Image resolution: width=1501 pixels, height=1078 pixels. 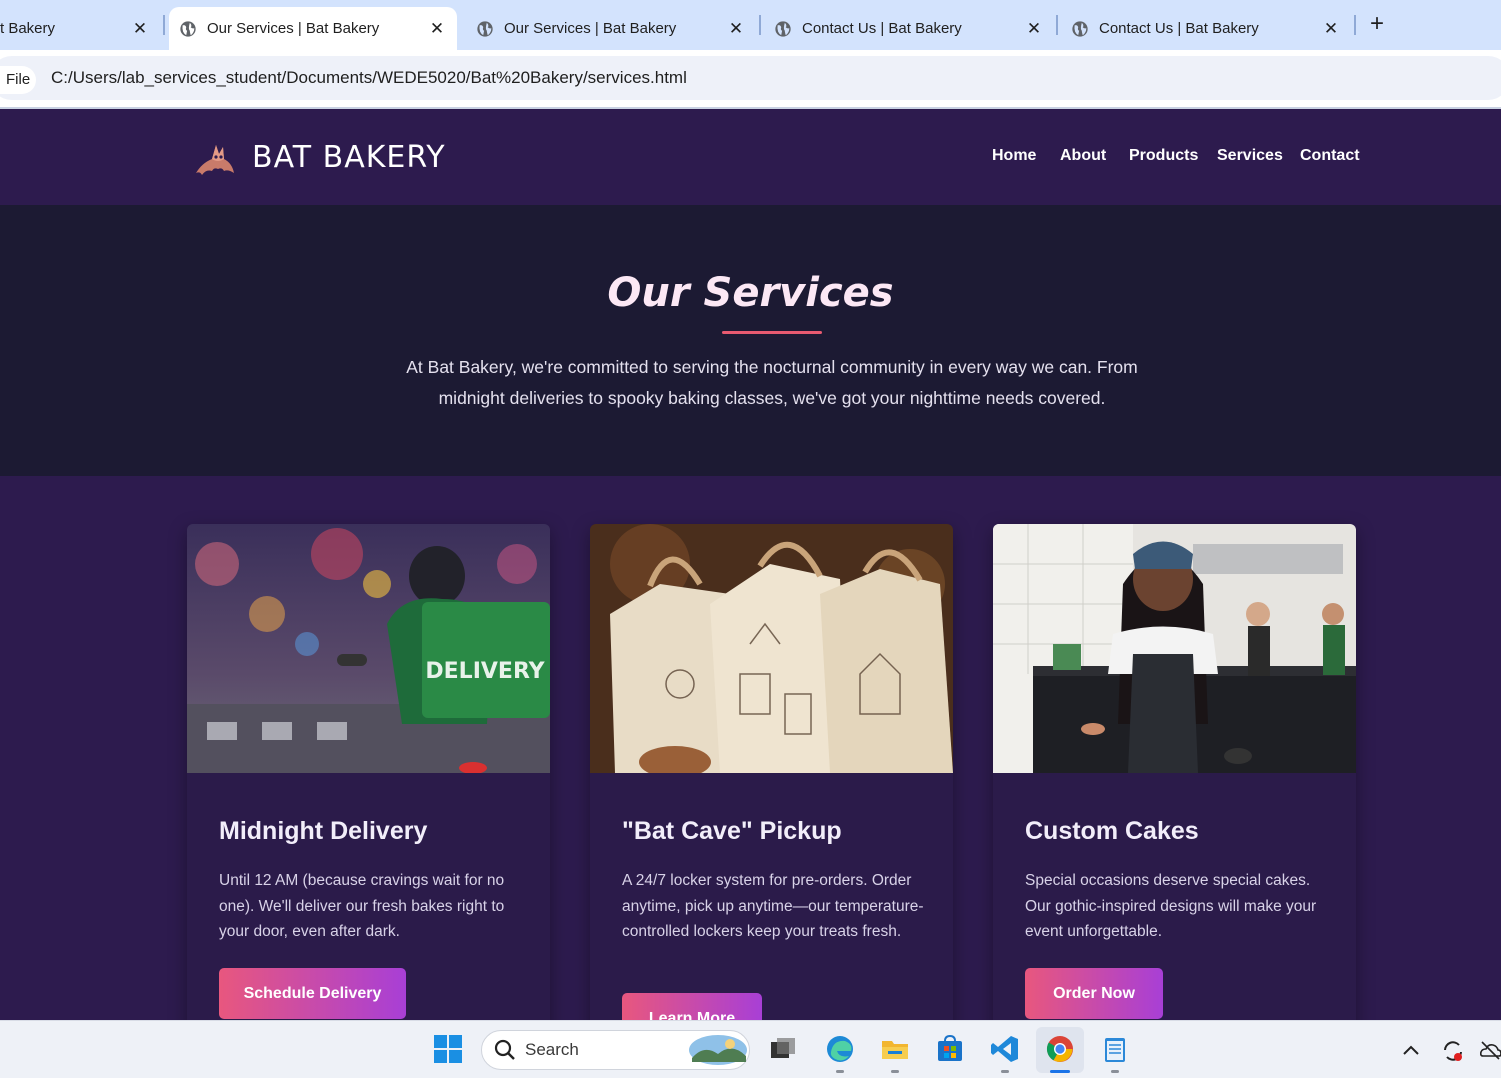 I want to click on tab-5: Contact Us | Bat Bakery ✕, so click(x=1206, y=28).